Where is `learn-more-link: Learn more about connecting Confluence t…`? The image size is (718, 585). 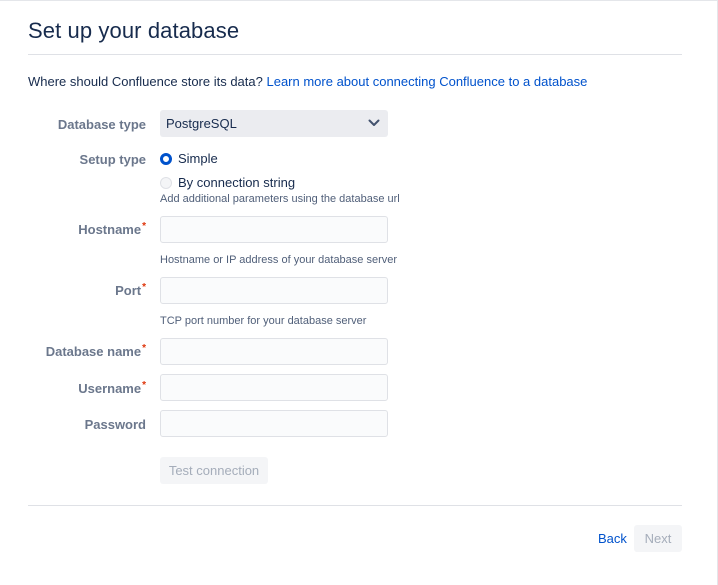 learn-more-link: Learn more about connecting Confluence t… is located at coordinates (426, 81).